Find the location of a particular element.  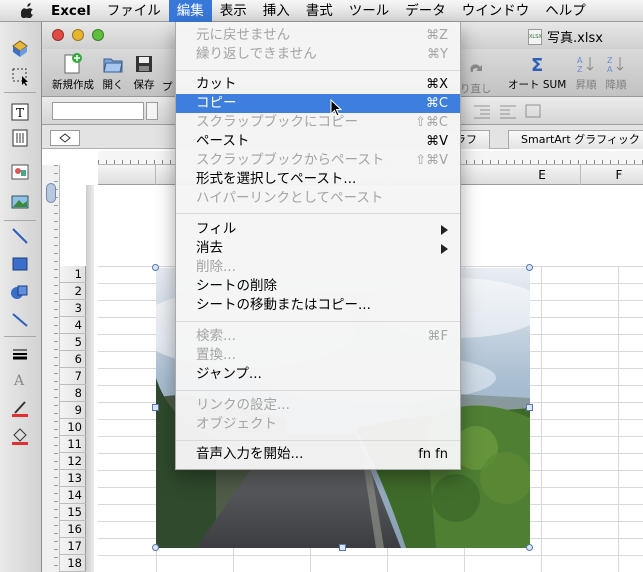

vertical-text-icon is located at coordinates (20, 138).